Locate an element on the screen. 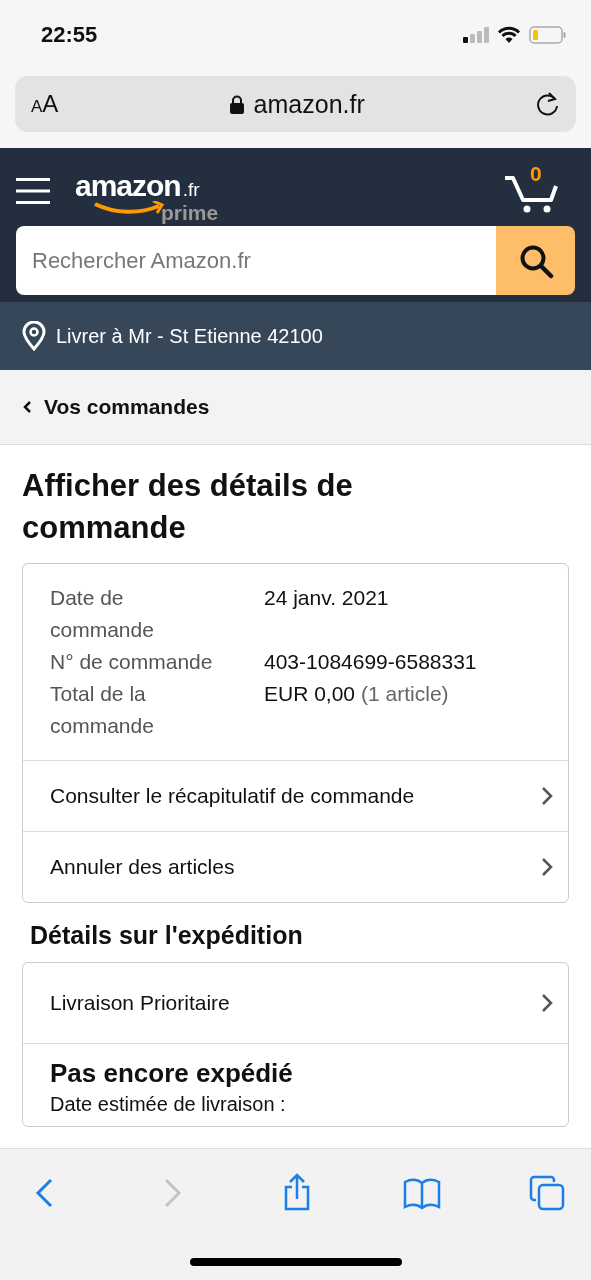  delivery-address: Livrer à Mr - St Etienne 42100 is located at coordinates (189, 336).